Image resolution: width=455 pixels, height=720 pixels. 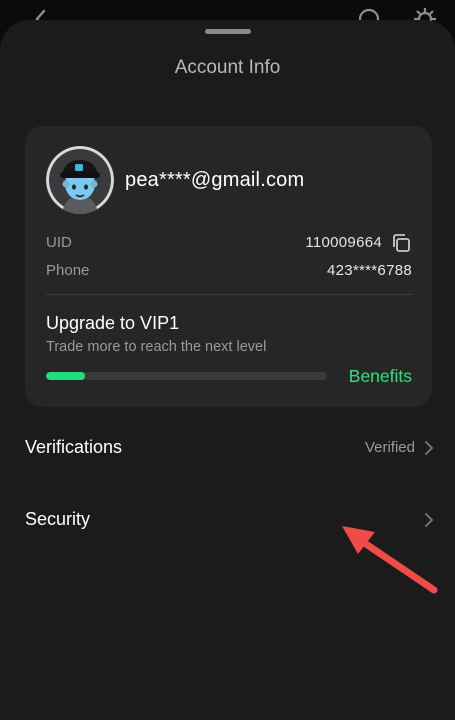 What do you see at coordinates (369, 270) in the screenshot?
I see `phone-value: 423****6788` at bounding box center [369, 270].